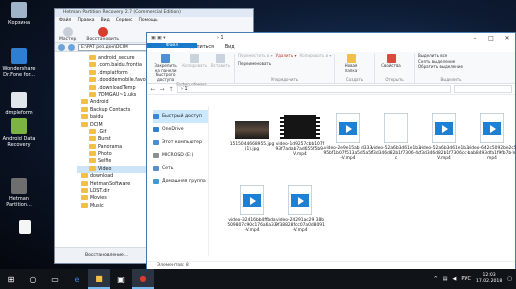 Image resolution: width=516 pixels, height=289 pixels. Describe the element at coordinates (67, 34) in the screenshot. I see `wizard-button: Мастер` at that location.